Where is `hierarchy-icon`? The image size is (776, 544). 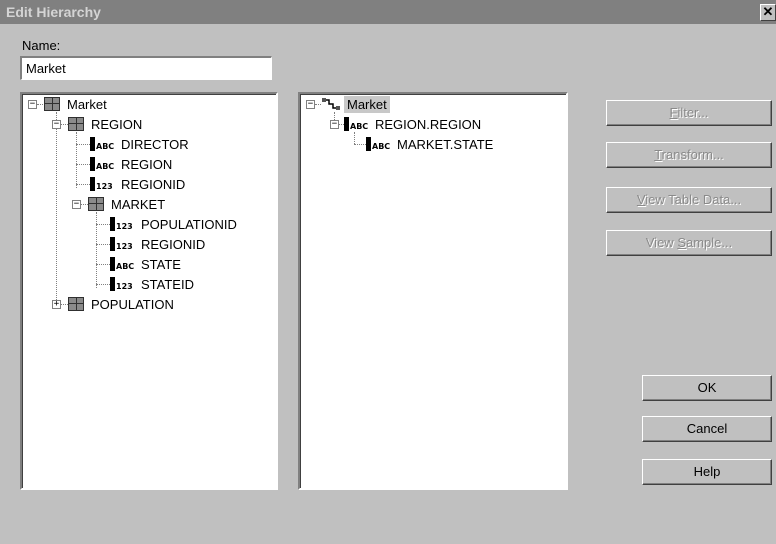 hierarchy-icon is located at coordinates (331, 104).